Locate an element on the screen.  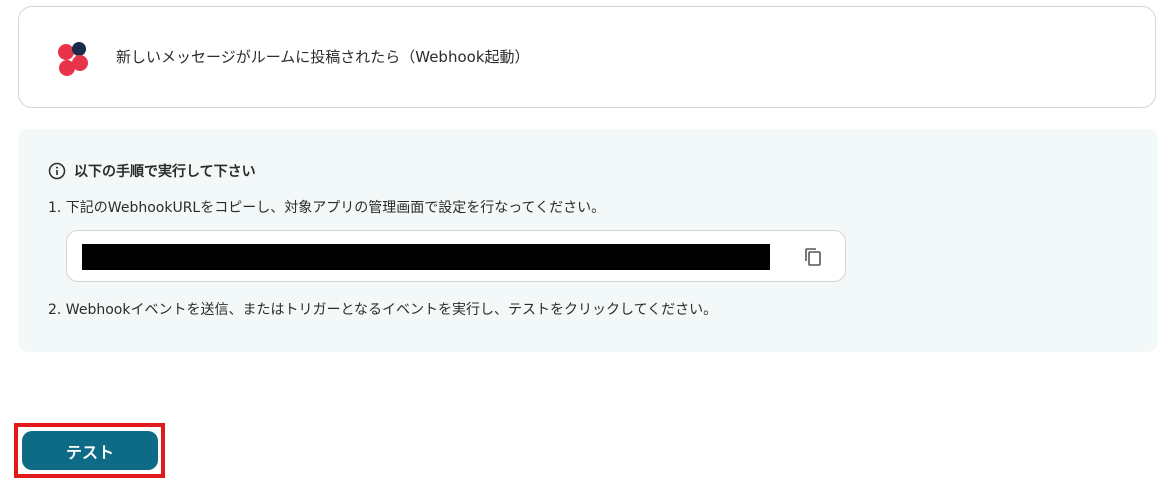
chatwork-logo-icon is located at coordinates (73, 59).